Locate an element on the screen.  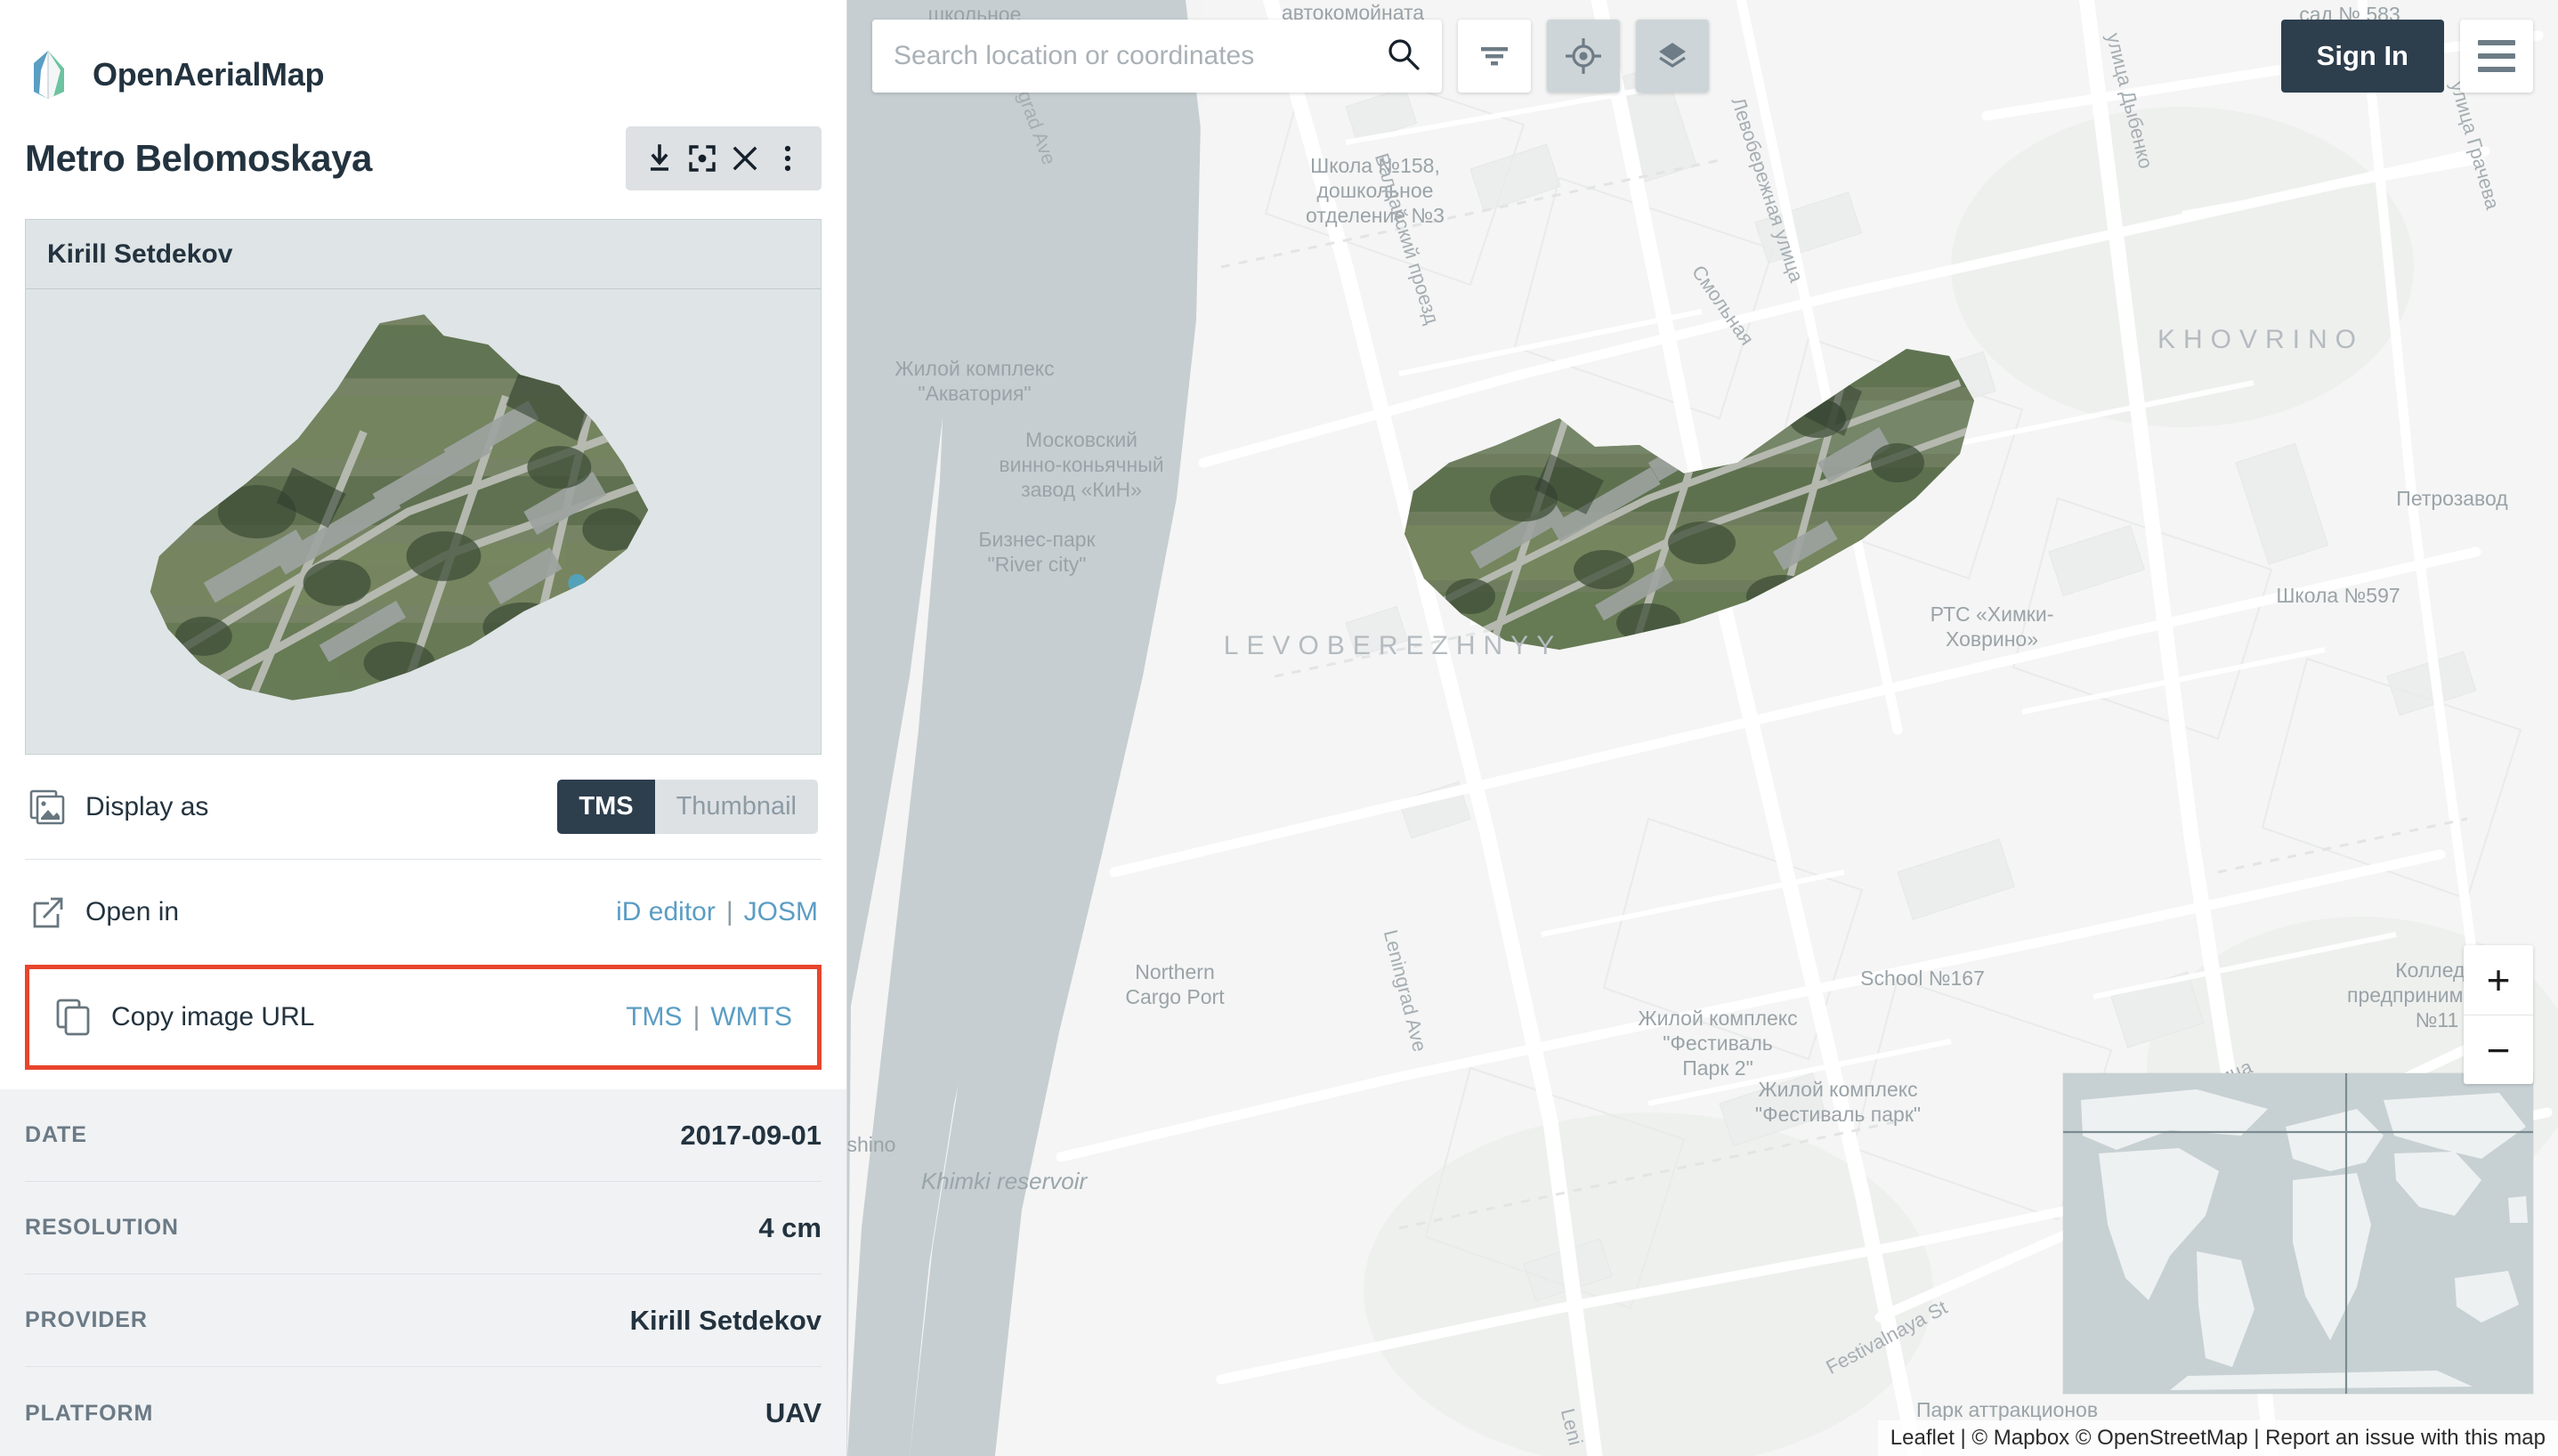
download-button is located at coordinates (659, 158).